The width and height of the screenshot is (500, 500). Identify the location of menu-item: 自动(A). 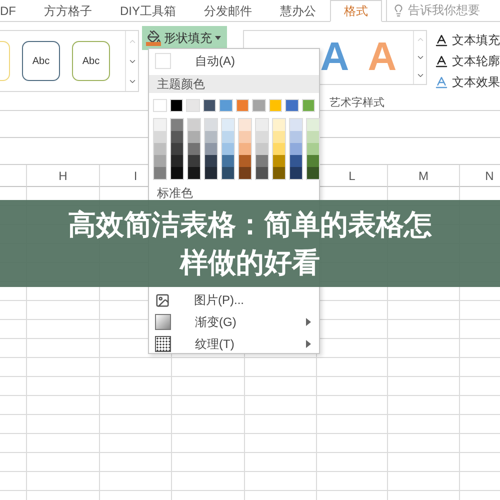
(234, 61).